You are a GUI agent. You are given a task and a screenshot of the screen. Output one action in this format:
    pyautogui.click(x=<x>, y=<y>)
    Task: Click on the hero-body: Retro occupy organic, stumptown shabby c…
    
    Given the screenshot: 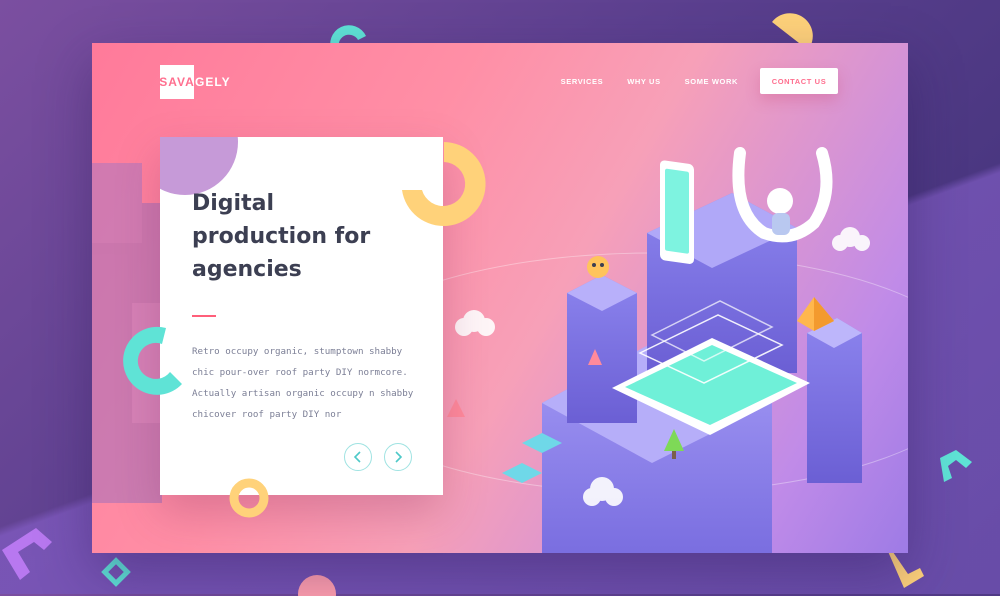 What is the action you would take?
    pyautogui.click(x=303, y=383)
    